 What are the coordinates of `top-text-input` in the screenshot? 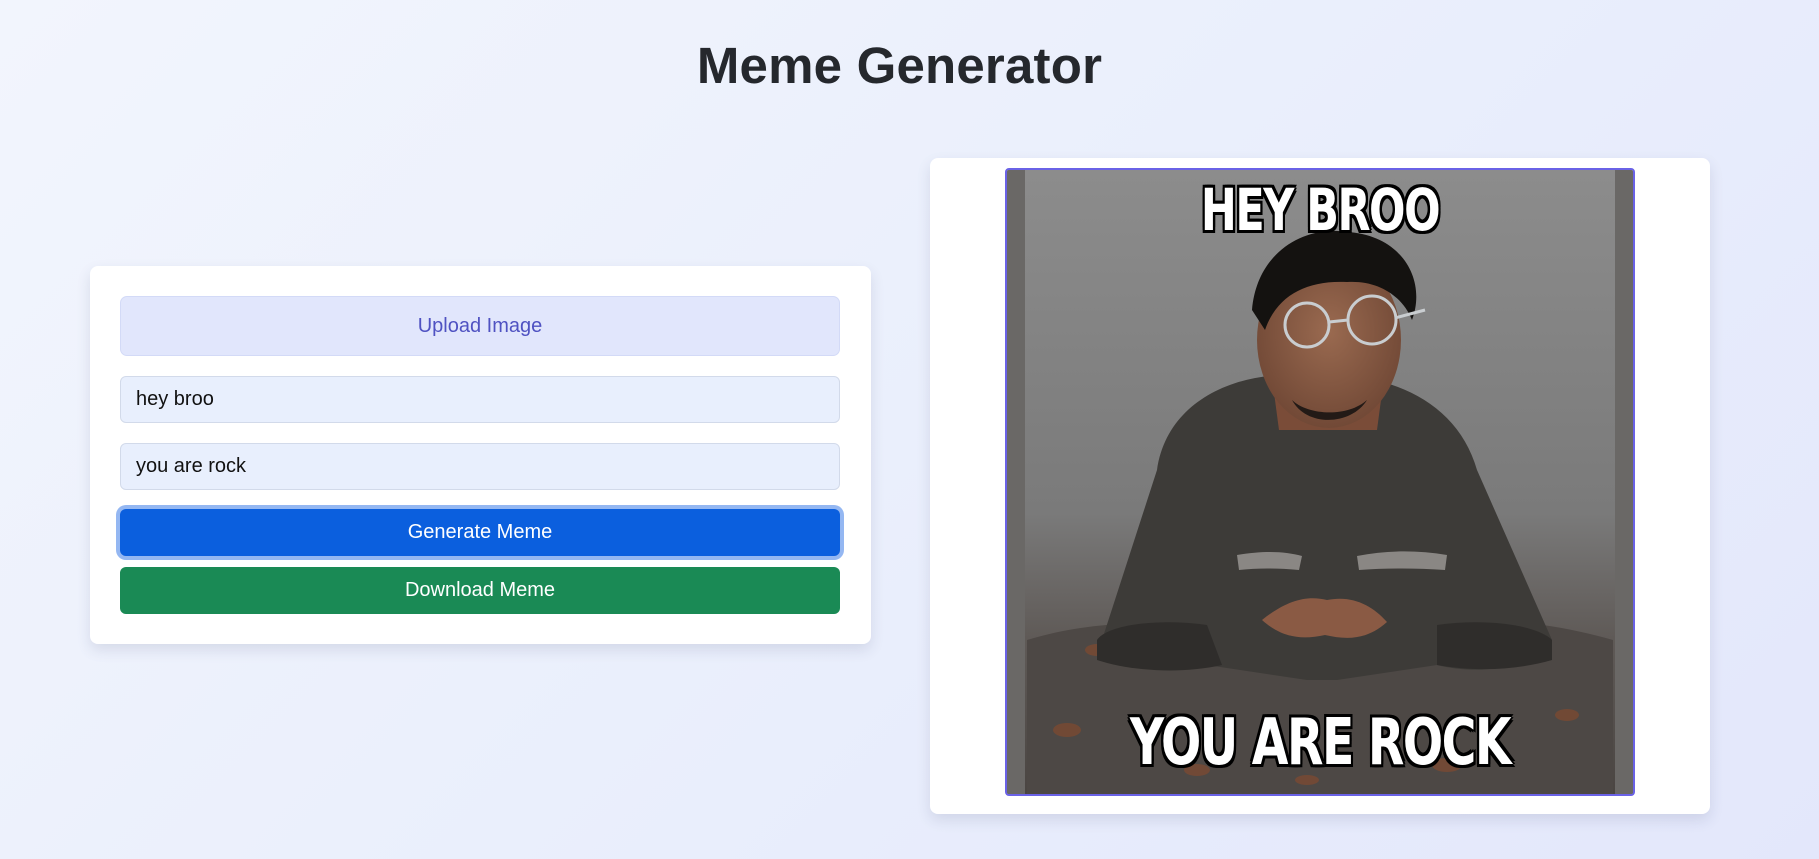 It's located at (480, 399).